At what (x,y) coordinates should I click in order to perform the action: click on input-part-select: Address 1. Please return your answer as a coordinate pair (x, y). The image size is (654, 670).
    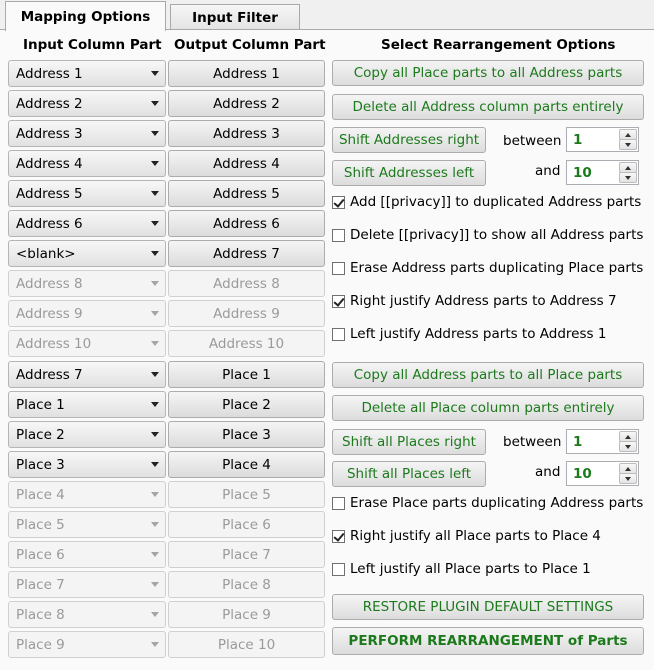
    Looking at the image, I should click on (87, 73).